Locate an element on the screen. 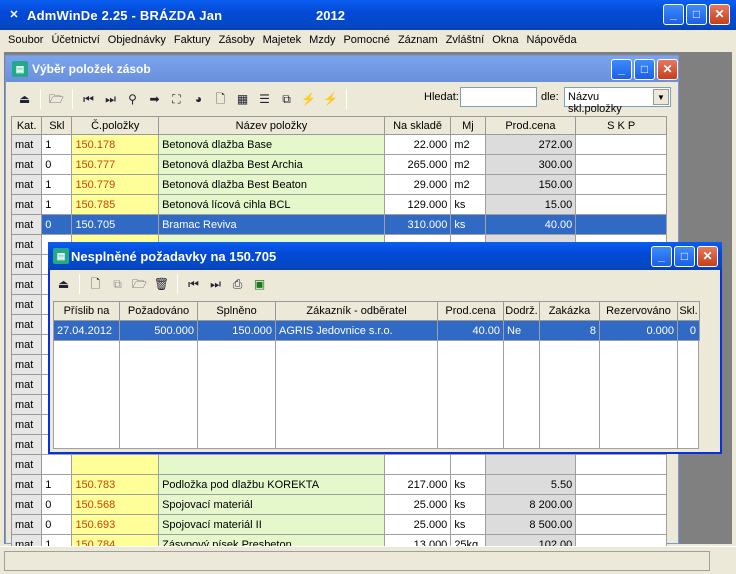  table-cell: 310.000 is located at coordinates (417, 224).